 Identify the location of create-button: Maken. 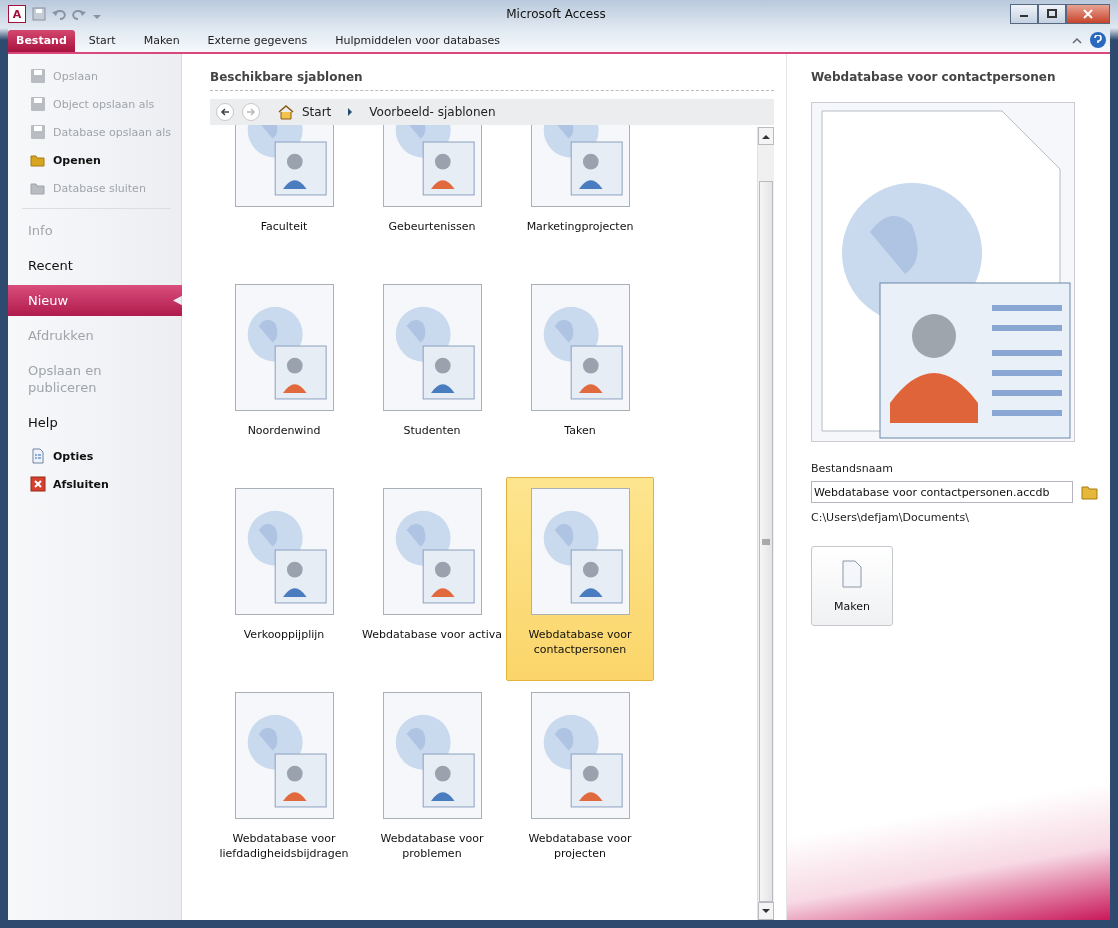
(852, 586).